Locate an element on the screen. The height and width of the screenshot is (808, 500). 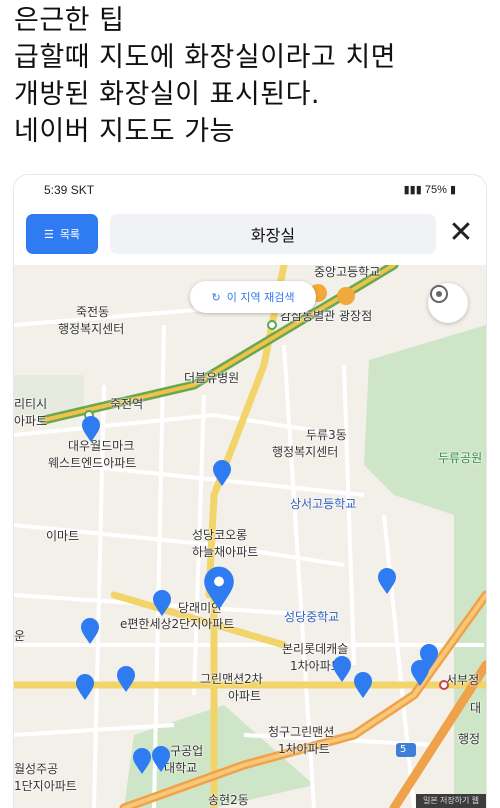
label-bottom-left1: 월성주공 is located at coordinates (36, 769).